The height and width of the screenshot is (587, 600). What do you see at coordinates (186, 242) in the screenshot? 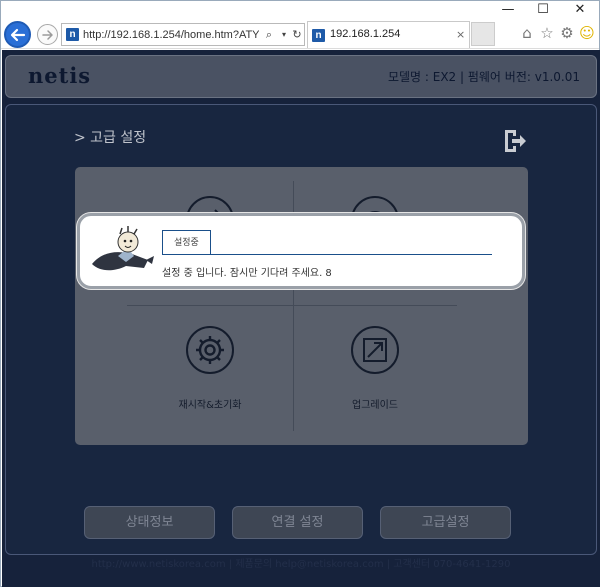
I see `modal-tab: 설정중` at bounding box center [186, 242].